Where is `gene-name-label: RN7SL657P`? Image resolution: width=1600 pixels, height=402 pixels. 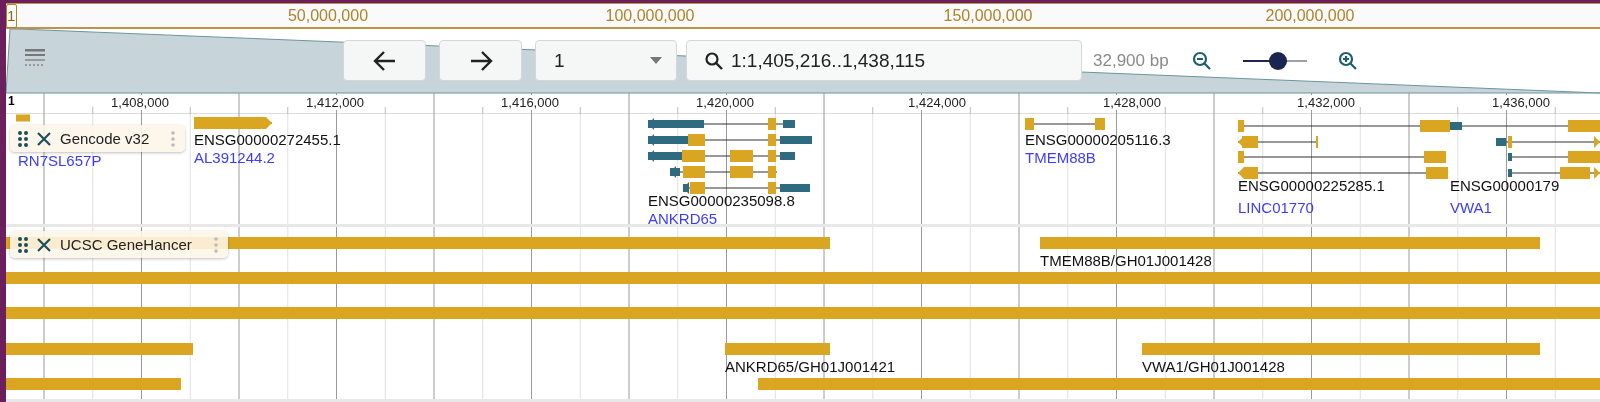 gene-name-label: RN7SL657P is located at coordinates (60, 160).